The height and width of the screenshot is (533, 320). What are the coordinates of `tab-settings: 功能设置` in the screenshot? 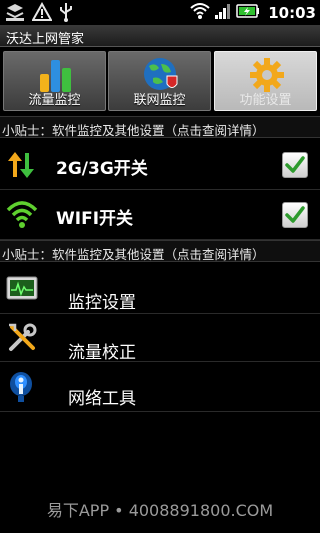 It's located at (265, 81).